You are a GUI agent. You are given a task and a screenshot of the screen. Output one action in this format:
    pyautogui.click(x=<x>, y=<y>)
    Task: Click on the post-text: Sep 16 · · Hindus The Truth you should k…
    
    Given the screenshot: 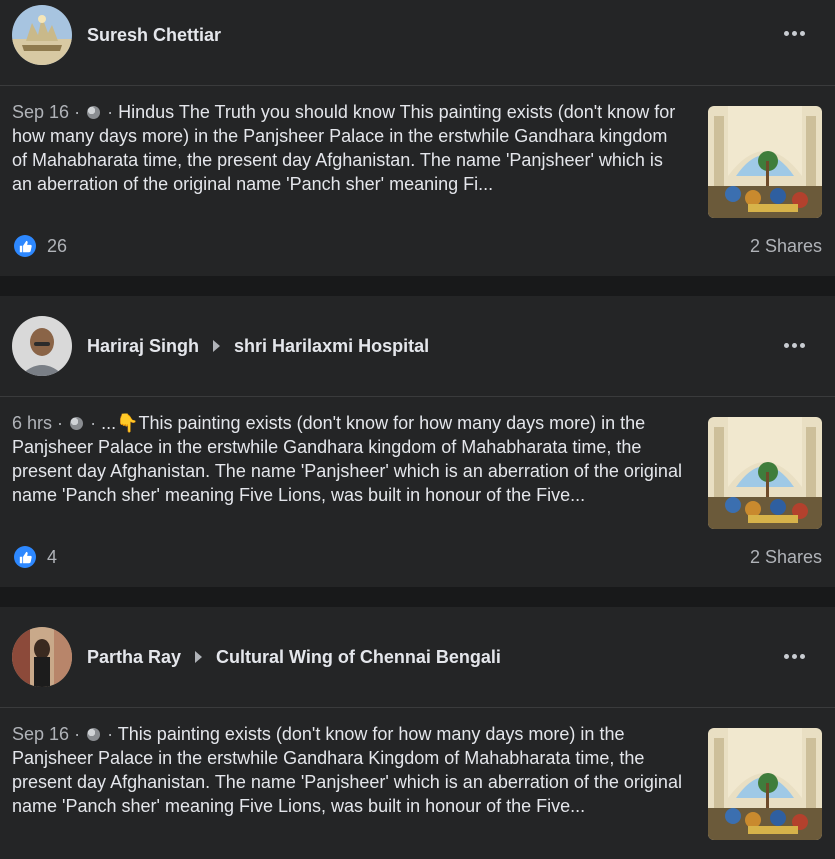 What is the action you would take?
    pyautogui.click(x=348, y=148)
    